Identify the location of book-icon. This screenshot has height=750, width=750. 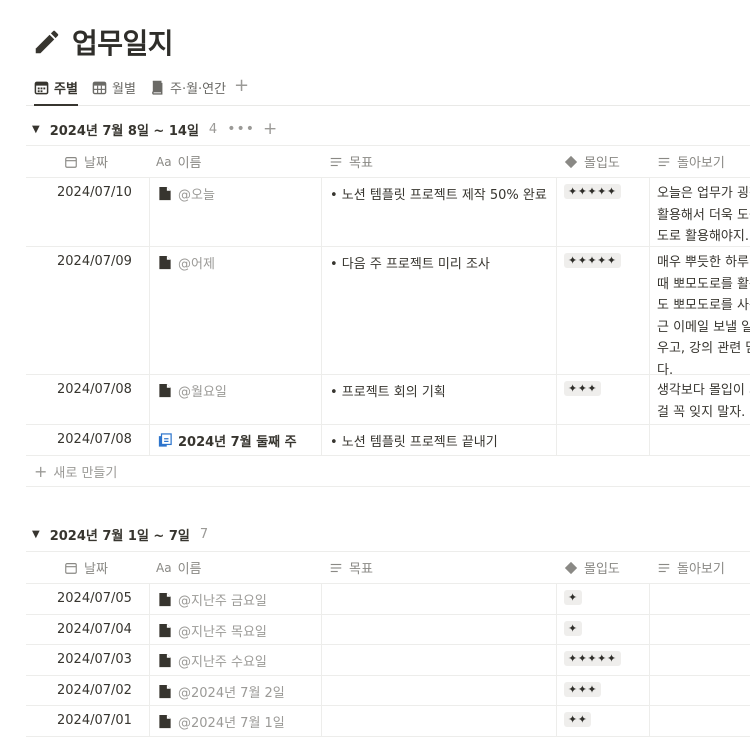
(157, 87).